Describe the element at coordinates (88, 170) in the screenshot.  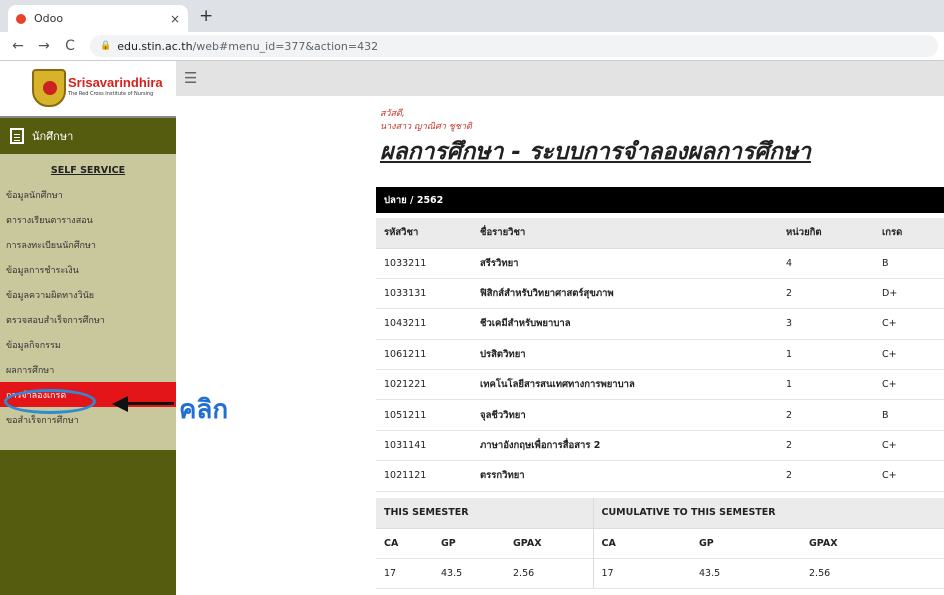
I see `self-service-heading: SELF SERVICE` at that location.